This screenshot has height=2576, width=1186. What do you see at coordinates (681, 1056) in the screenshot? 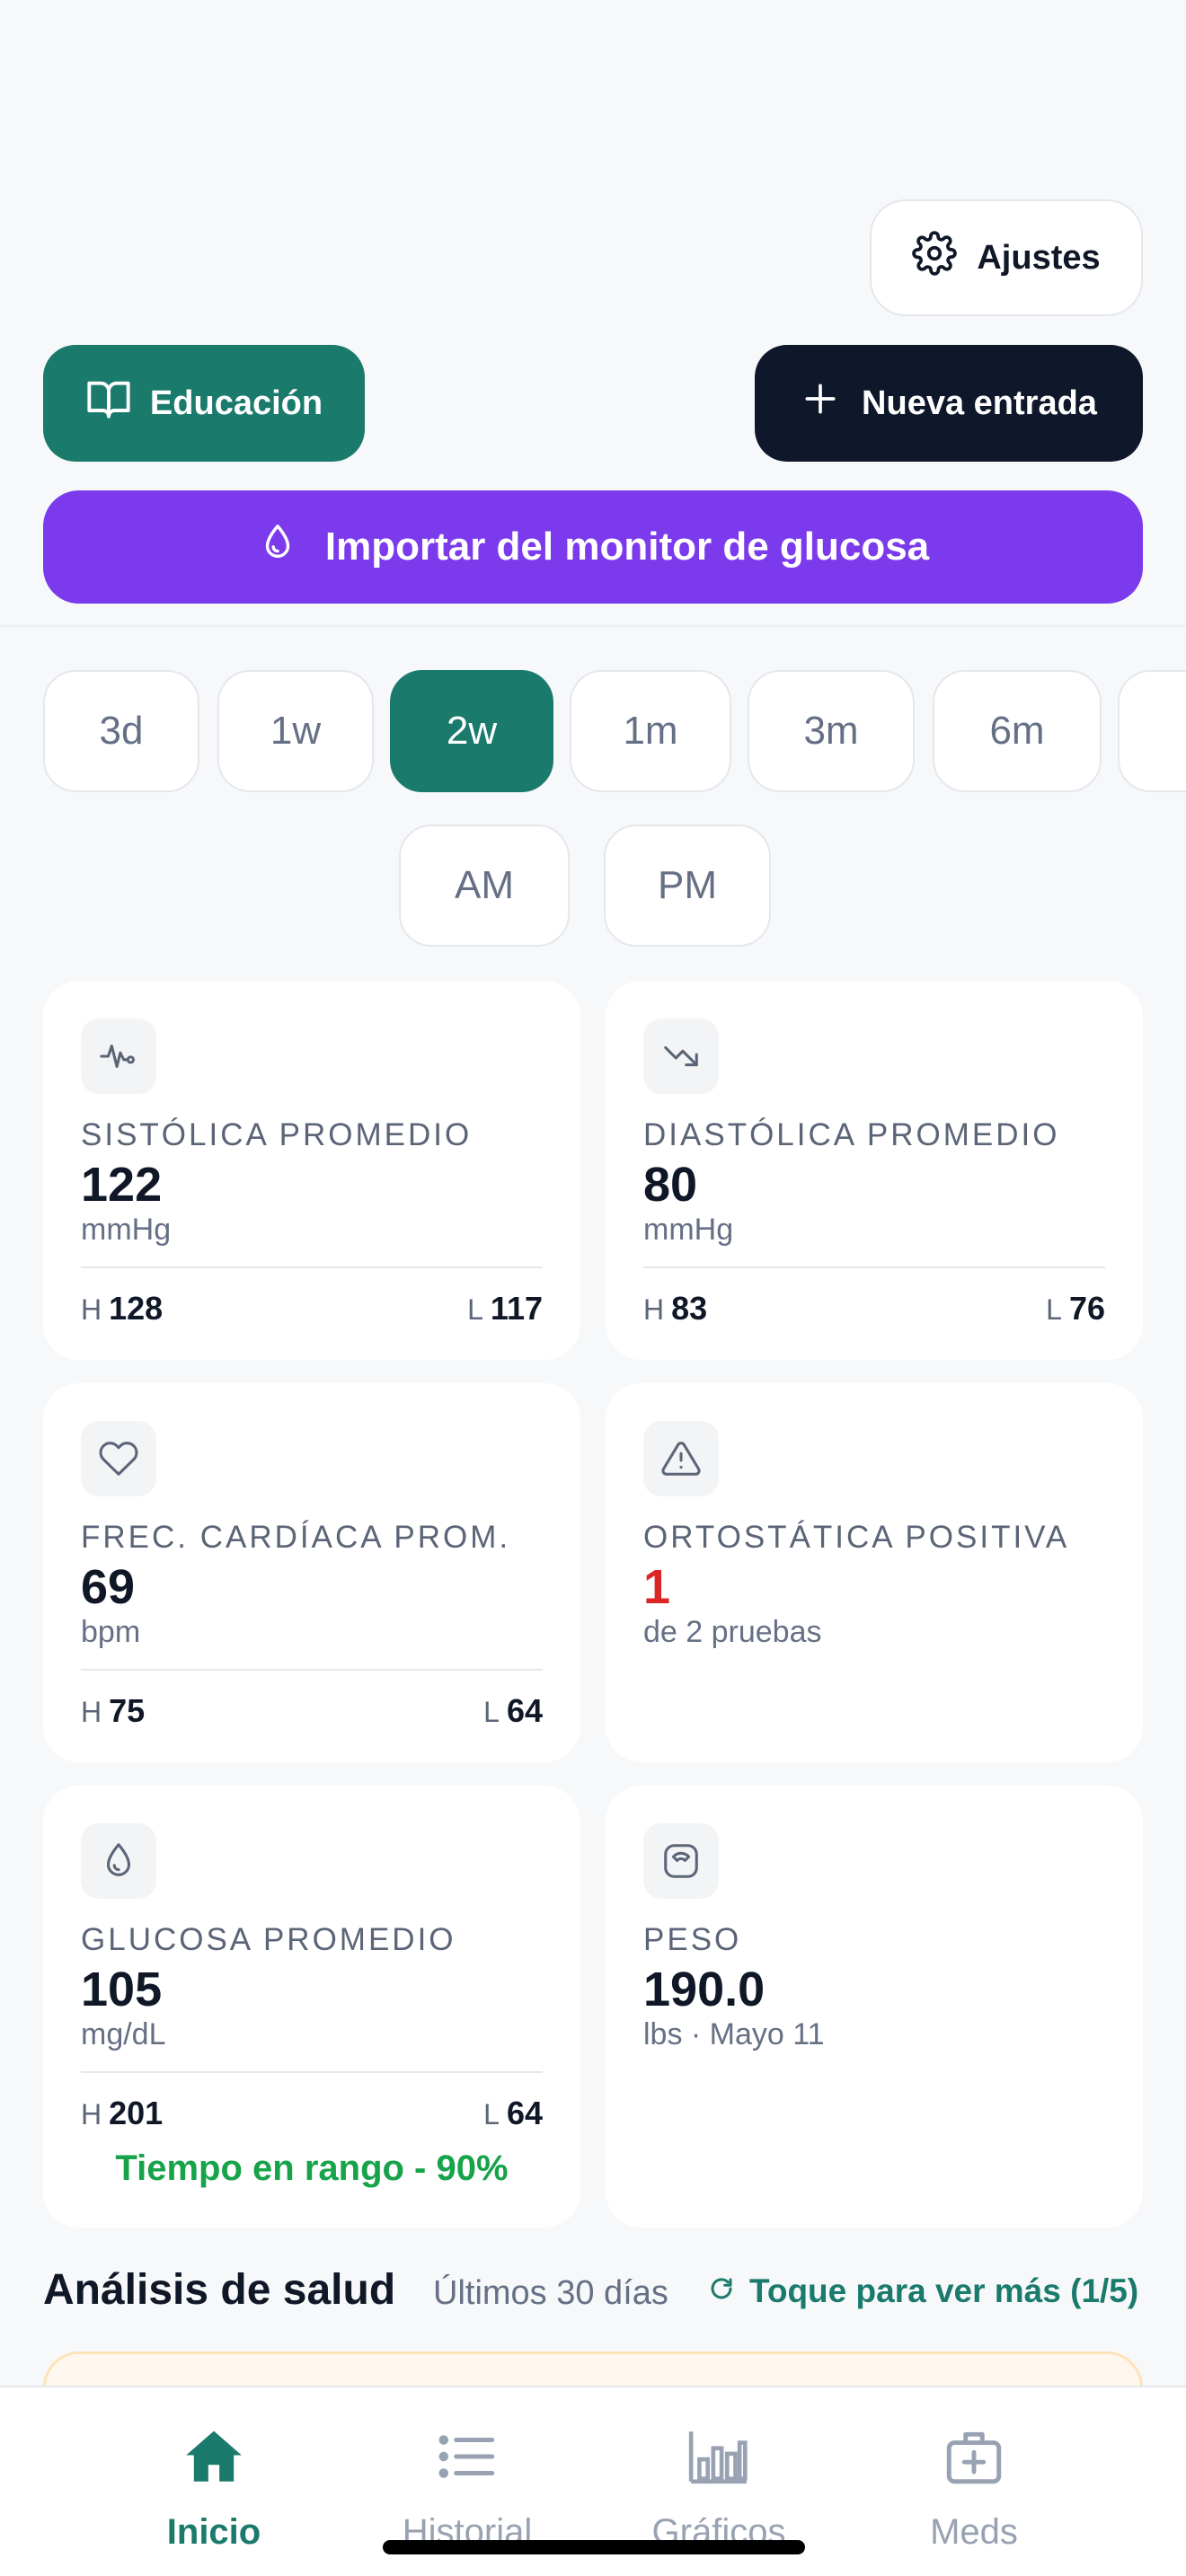
I see `trending-down-icon` at bounding box center [681, 1056].